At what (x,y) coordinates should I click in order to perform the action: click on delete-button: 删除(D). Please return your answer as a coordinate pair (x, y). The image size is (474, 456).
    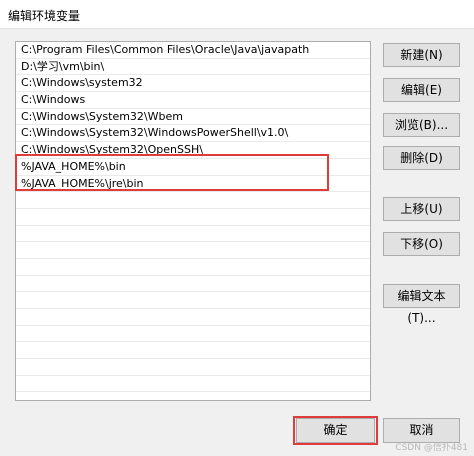
    Looking at the image, I should click on (421, 158).